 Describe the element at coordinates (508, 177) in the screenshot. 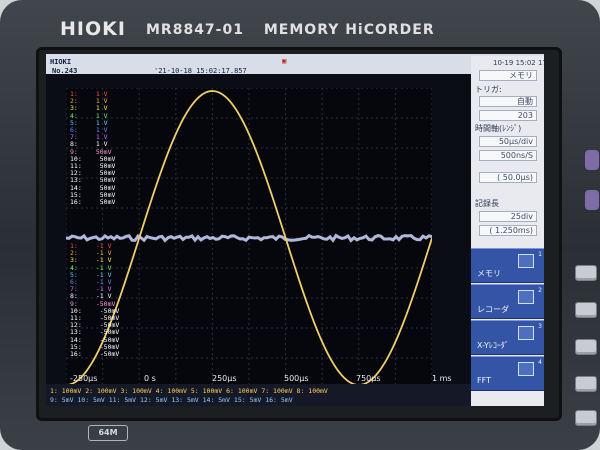

I see `subrange-field: ( 50.0μs)` at that location.